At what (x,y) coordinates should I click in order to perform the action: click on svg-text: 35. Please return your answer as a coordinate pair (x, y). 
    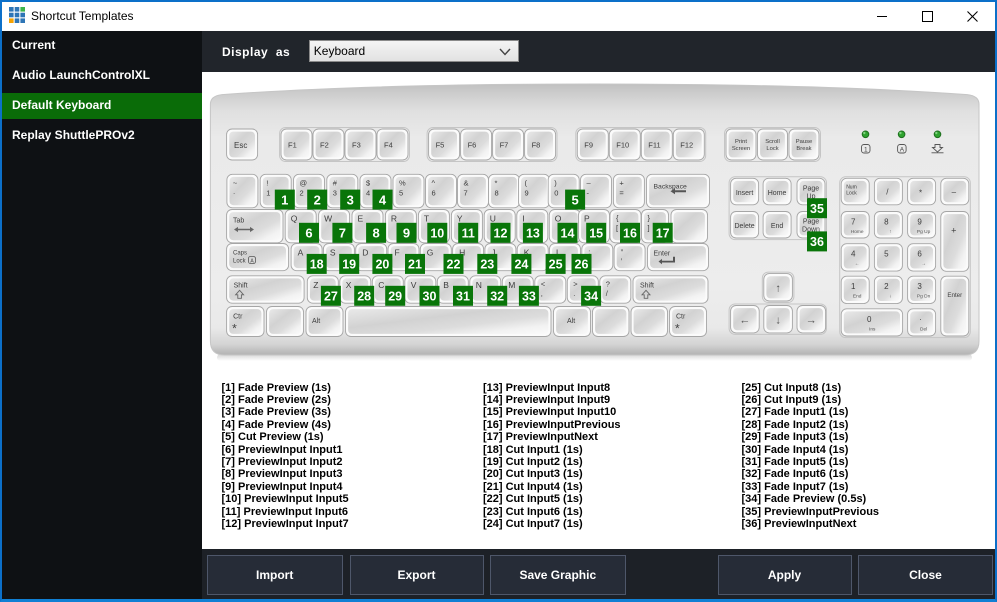
    Looking at the image, I should click on (817, 209).